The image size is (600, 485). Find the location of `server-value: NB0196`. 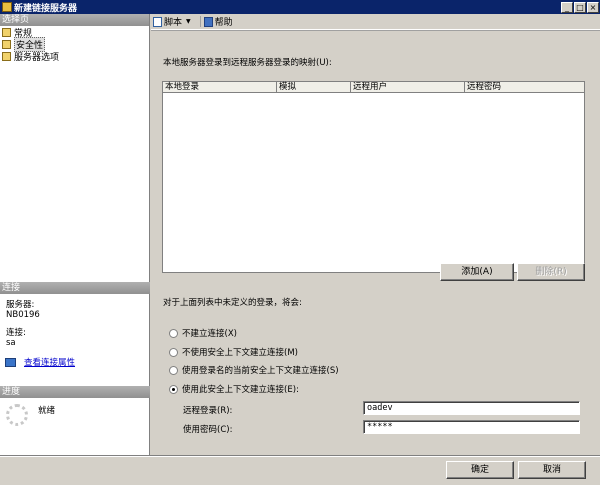

server-value: NB0196 is located at coordinates (23, 315).